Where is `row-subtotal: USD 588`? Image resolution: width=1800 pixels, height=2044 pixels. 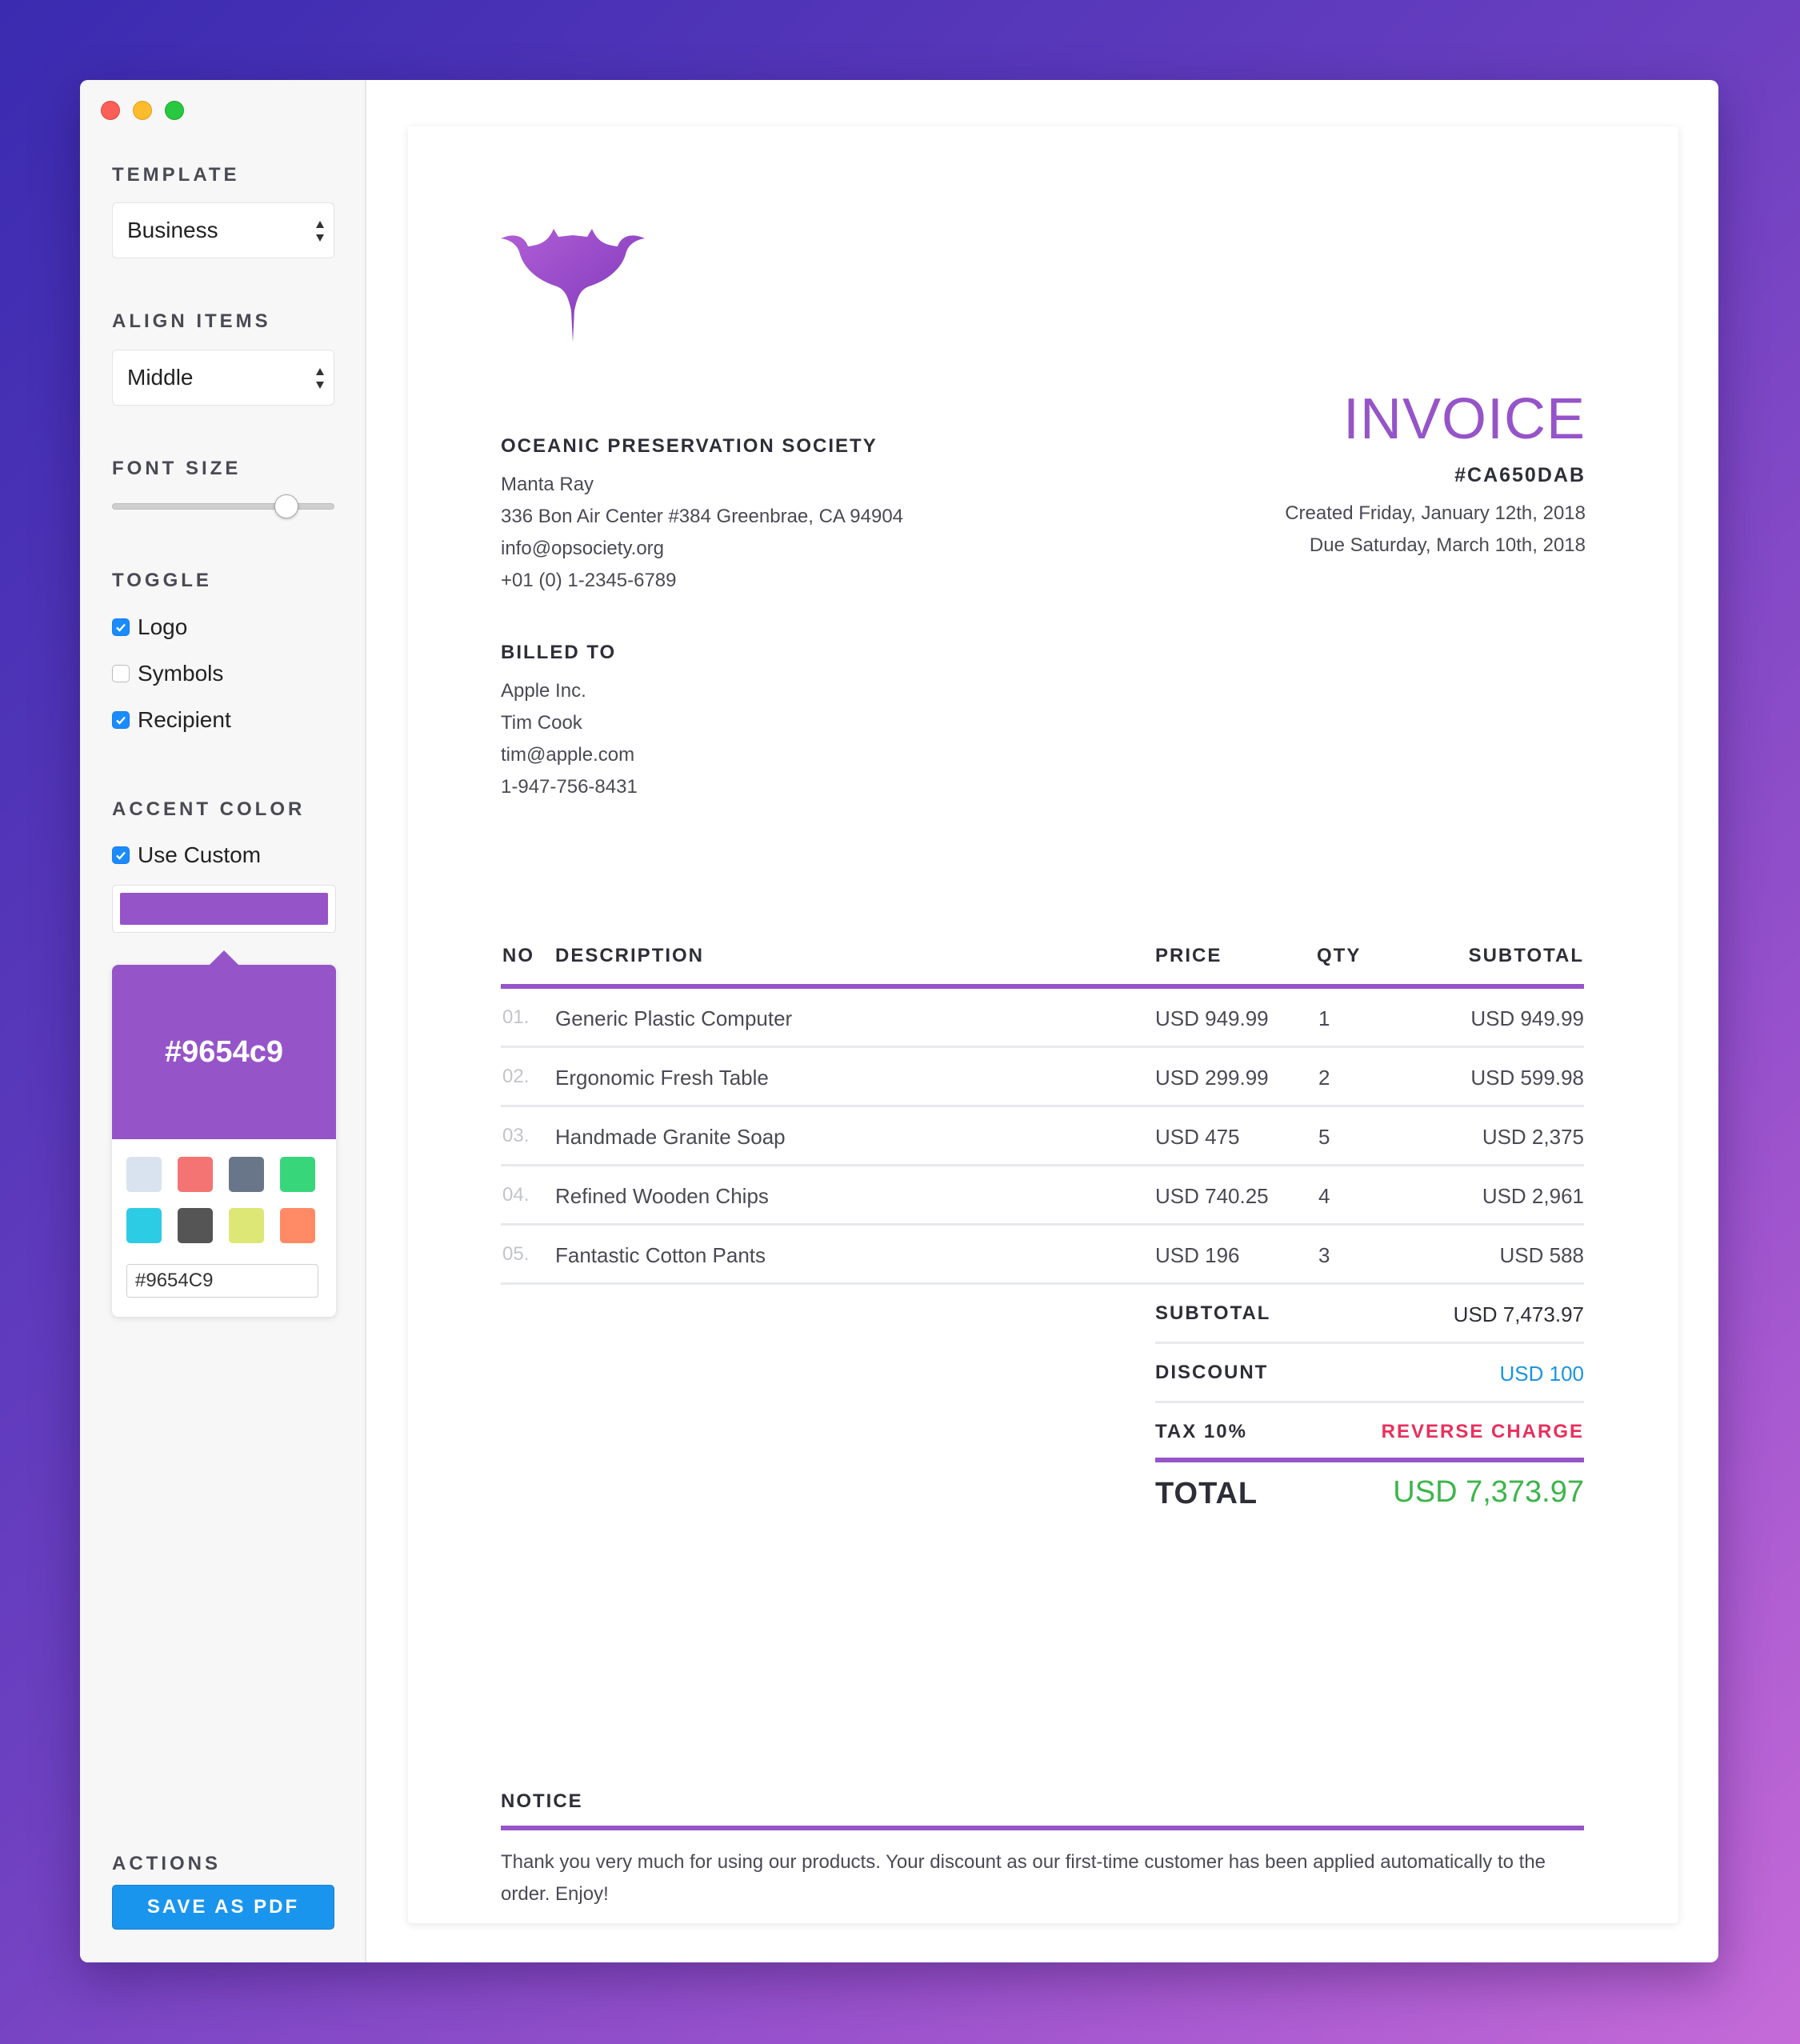
row-subtotal: USD 588 is located at coordinates (1542, 1255).